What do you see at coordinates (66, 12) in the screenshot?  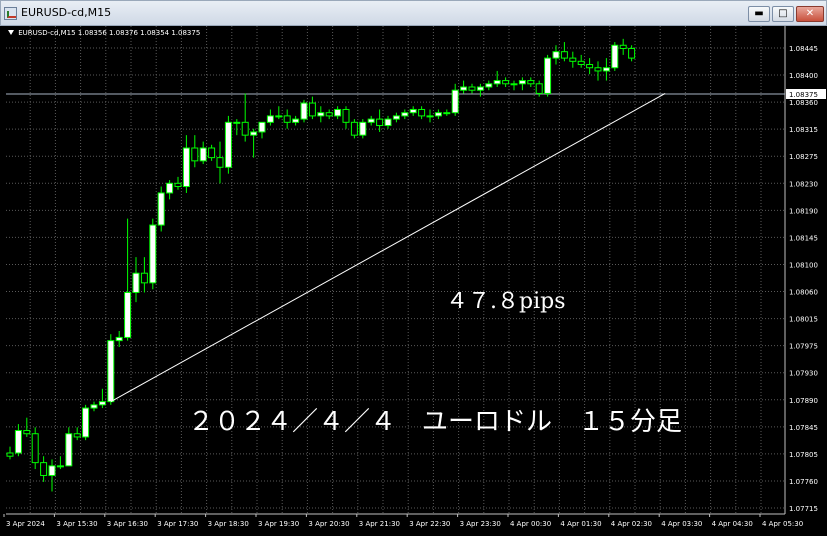 I see `window-title: EURUSD-cd,M15` at bounding box center [66, 12].